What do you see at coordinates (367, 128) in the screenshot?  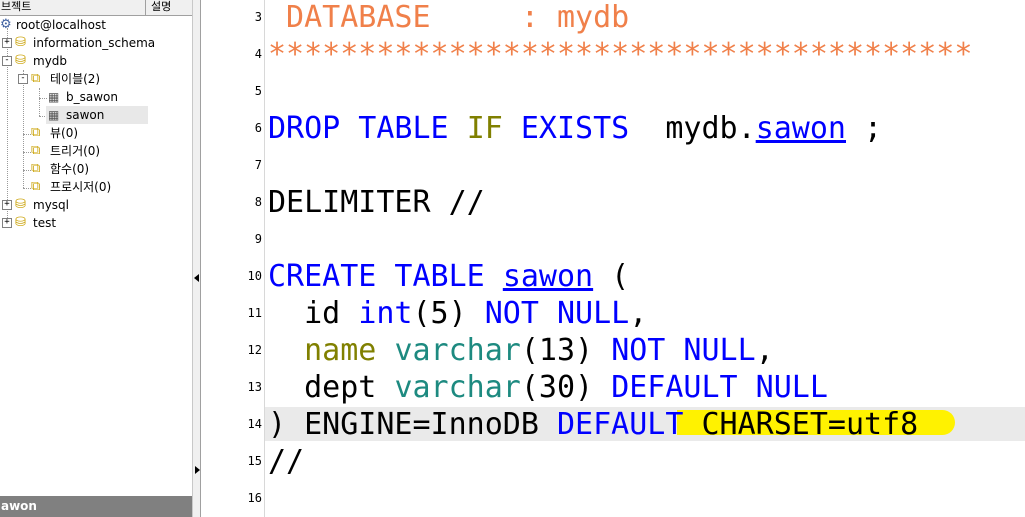 I see `code-token: DROP TABLE` at bounding box center [367, 128].